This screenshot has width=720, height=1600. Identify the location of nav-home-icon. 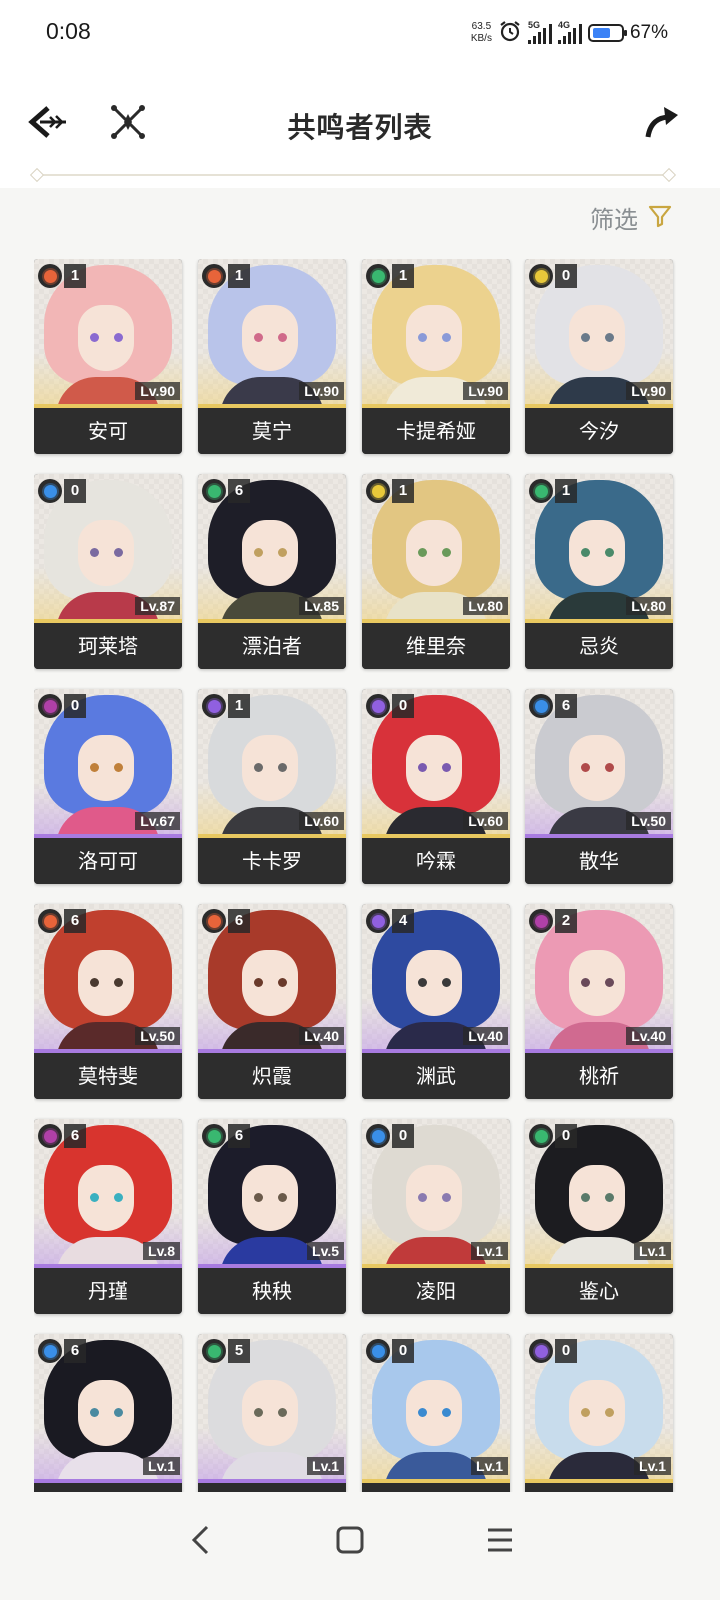
(350, 1542).